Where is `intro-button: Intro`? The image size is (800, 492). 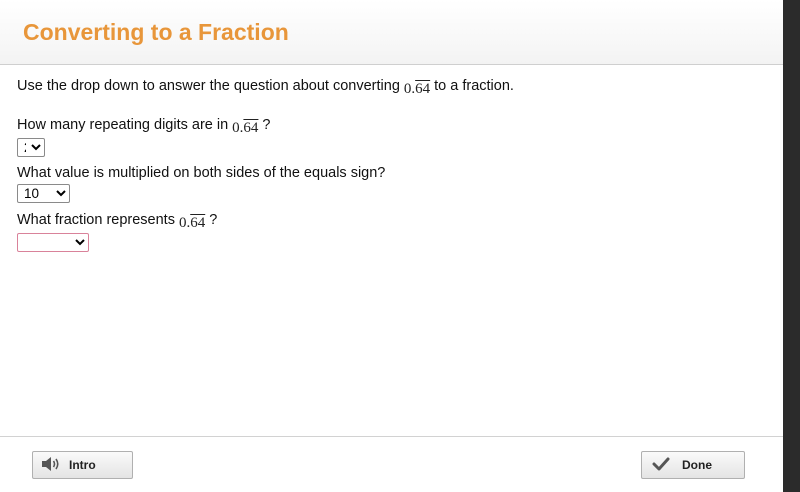 intro-button: Intro is located at coordinates (82, 465).